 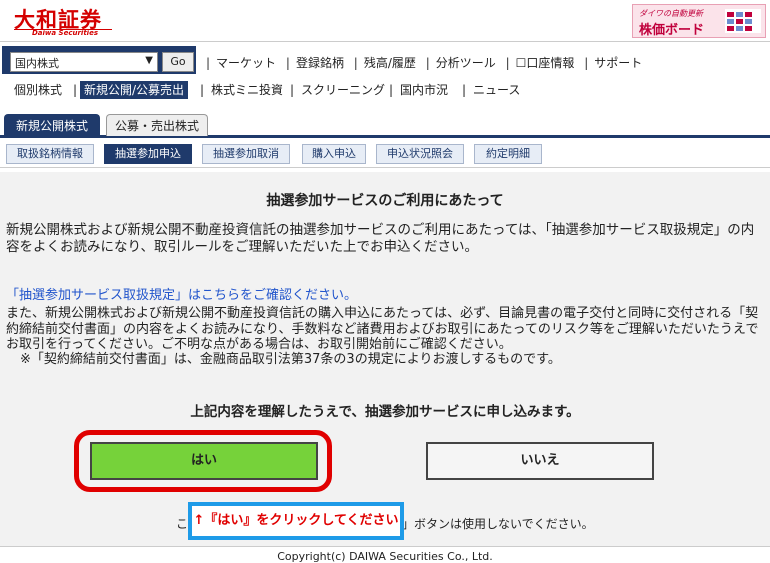 I want to click on product-selector-box: 国内株式 ▼ Go, so click(x=99, y=60).